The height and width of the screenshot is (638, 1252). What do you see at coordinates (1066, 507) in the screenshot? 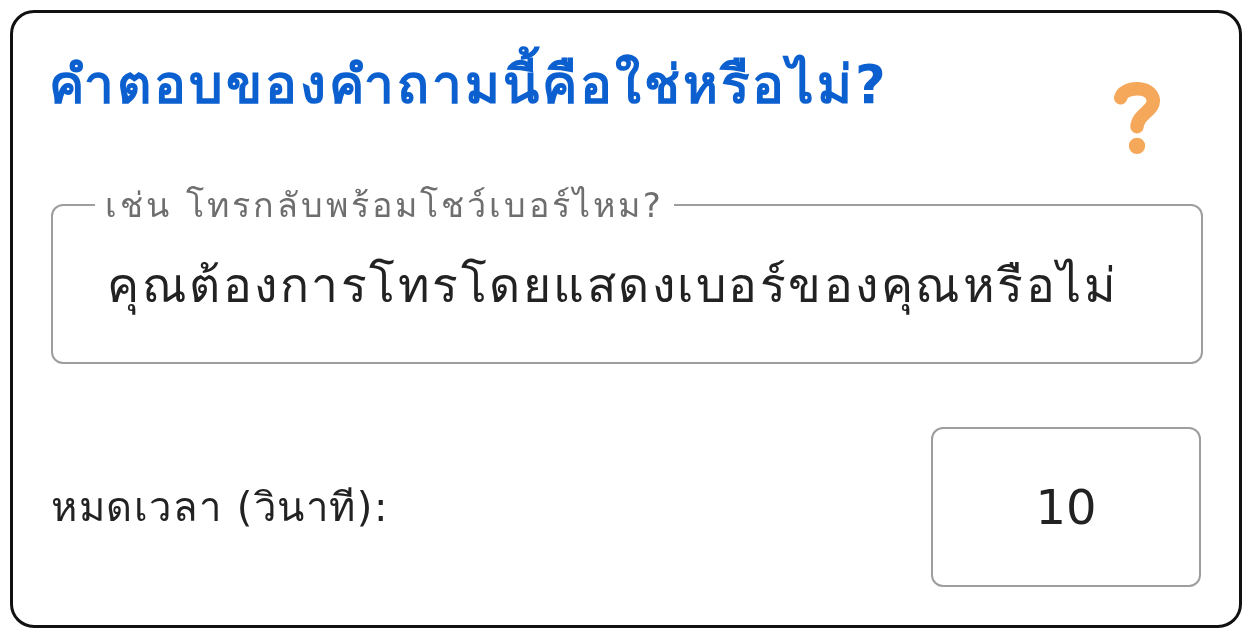
I see `number-field: 10` at bounding box center [1066, 507].